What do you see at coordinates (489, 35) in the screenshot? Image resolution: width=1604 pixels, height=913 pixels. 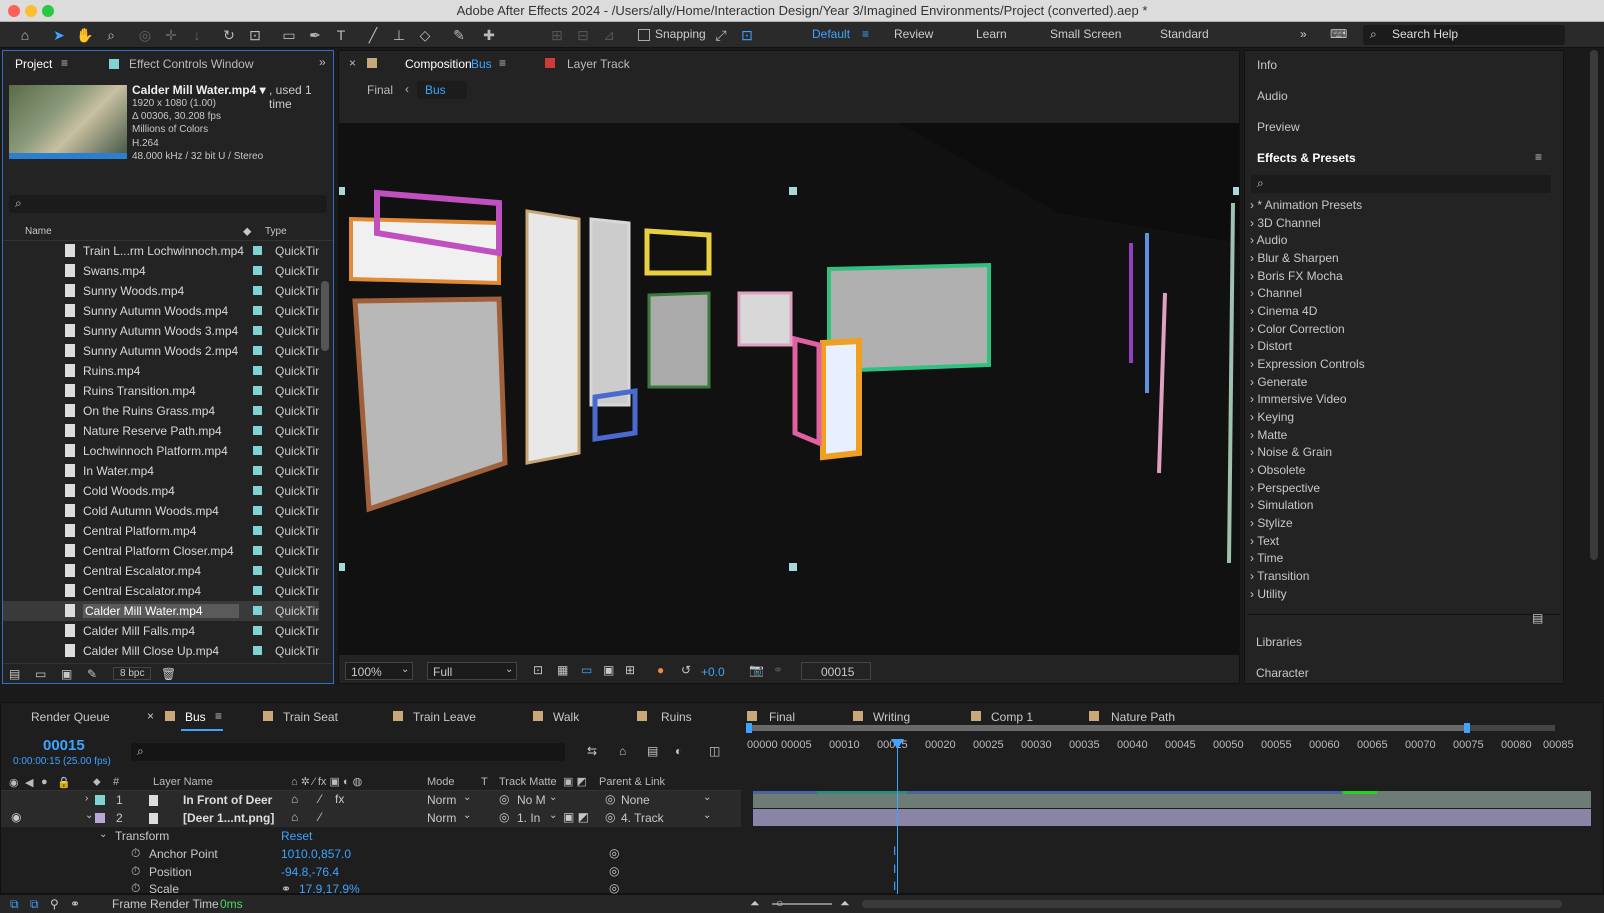 I see `puppet-tool-icon: ✚` at bounding box center [489, 35].